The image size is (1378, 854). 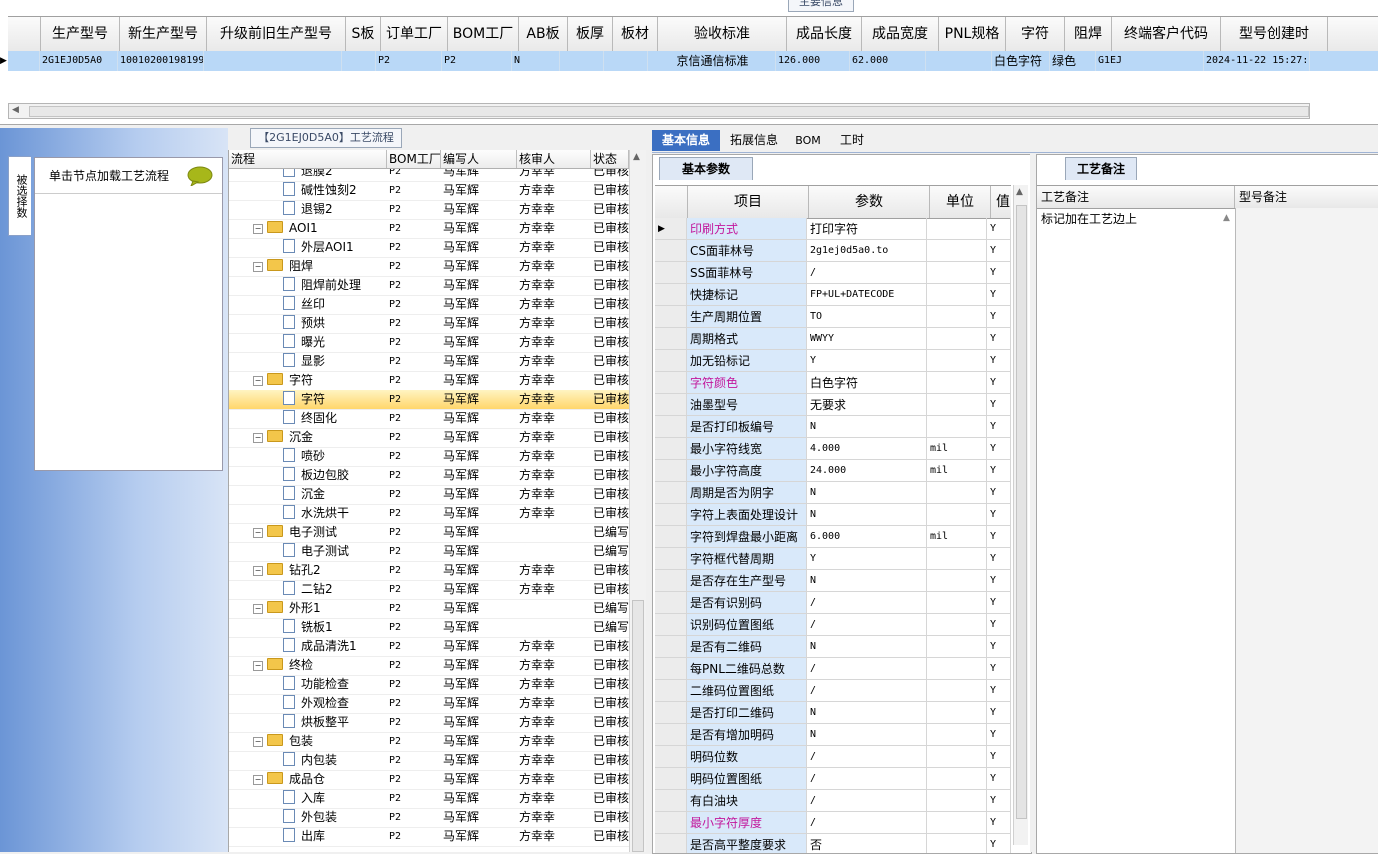 I want to click on col-header: 板厚, so click(x=590, y=34).